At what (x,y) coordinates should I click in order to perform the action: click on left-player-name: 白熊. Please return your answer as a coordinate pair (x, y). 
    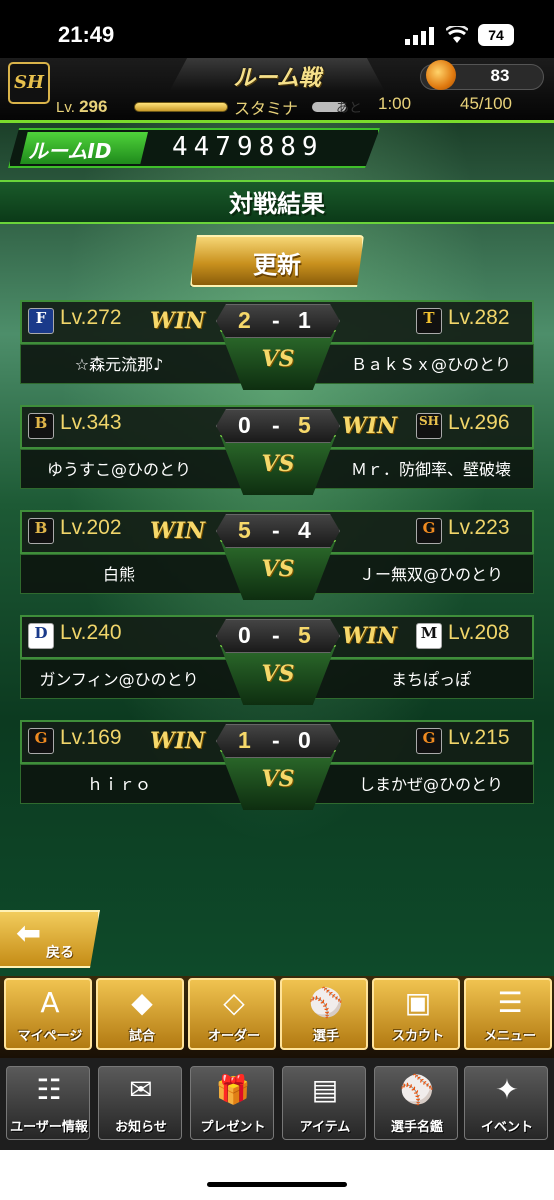
    Looking at the image, I should click on (118, 574).